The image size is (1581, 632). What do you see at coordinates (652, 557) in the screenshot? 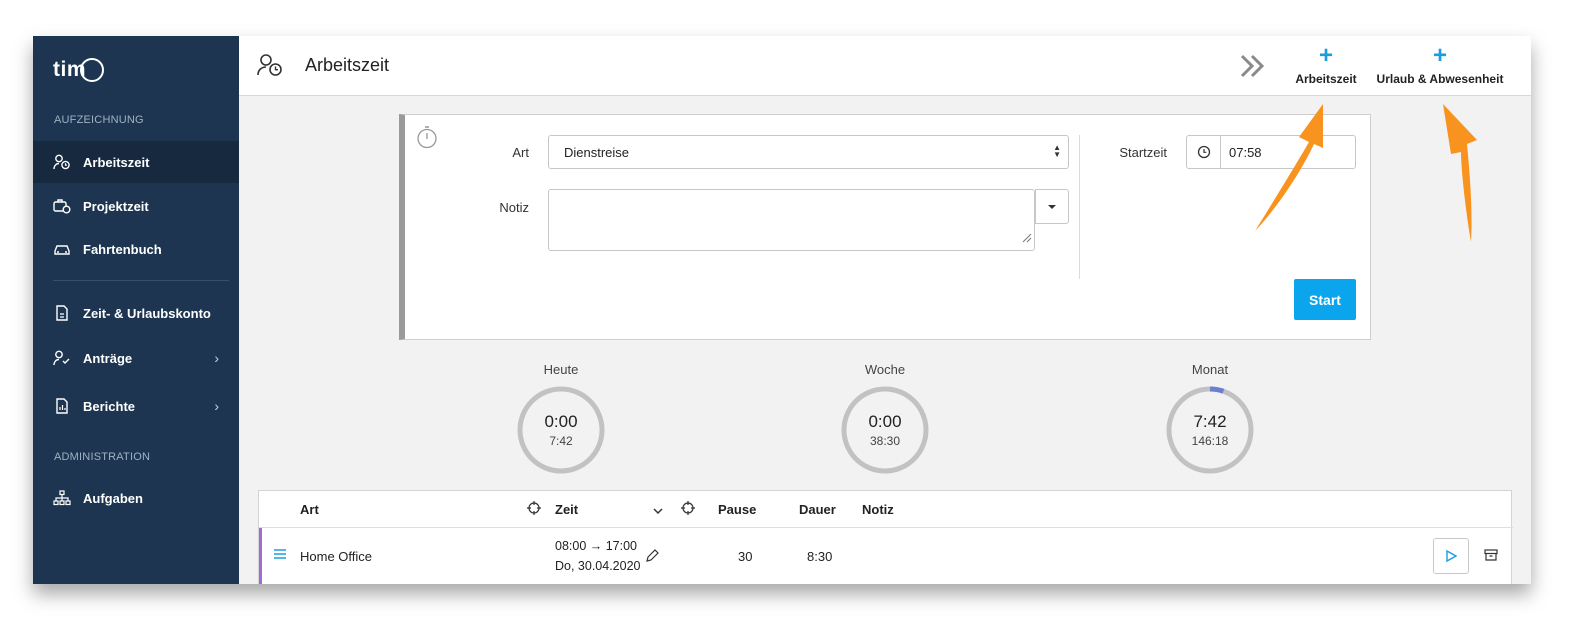
I see `pencil-icon` at bounding box center [652, 557].